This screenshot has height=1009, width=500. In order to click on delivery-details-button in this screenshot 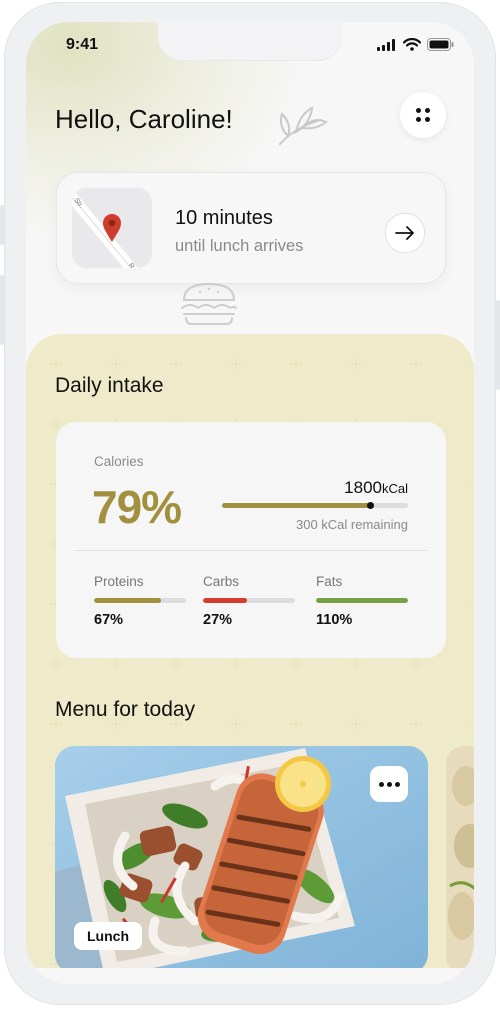, I will do `click(405, 233)`.